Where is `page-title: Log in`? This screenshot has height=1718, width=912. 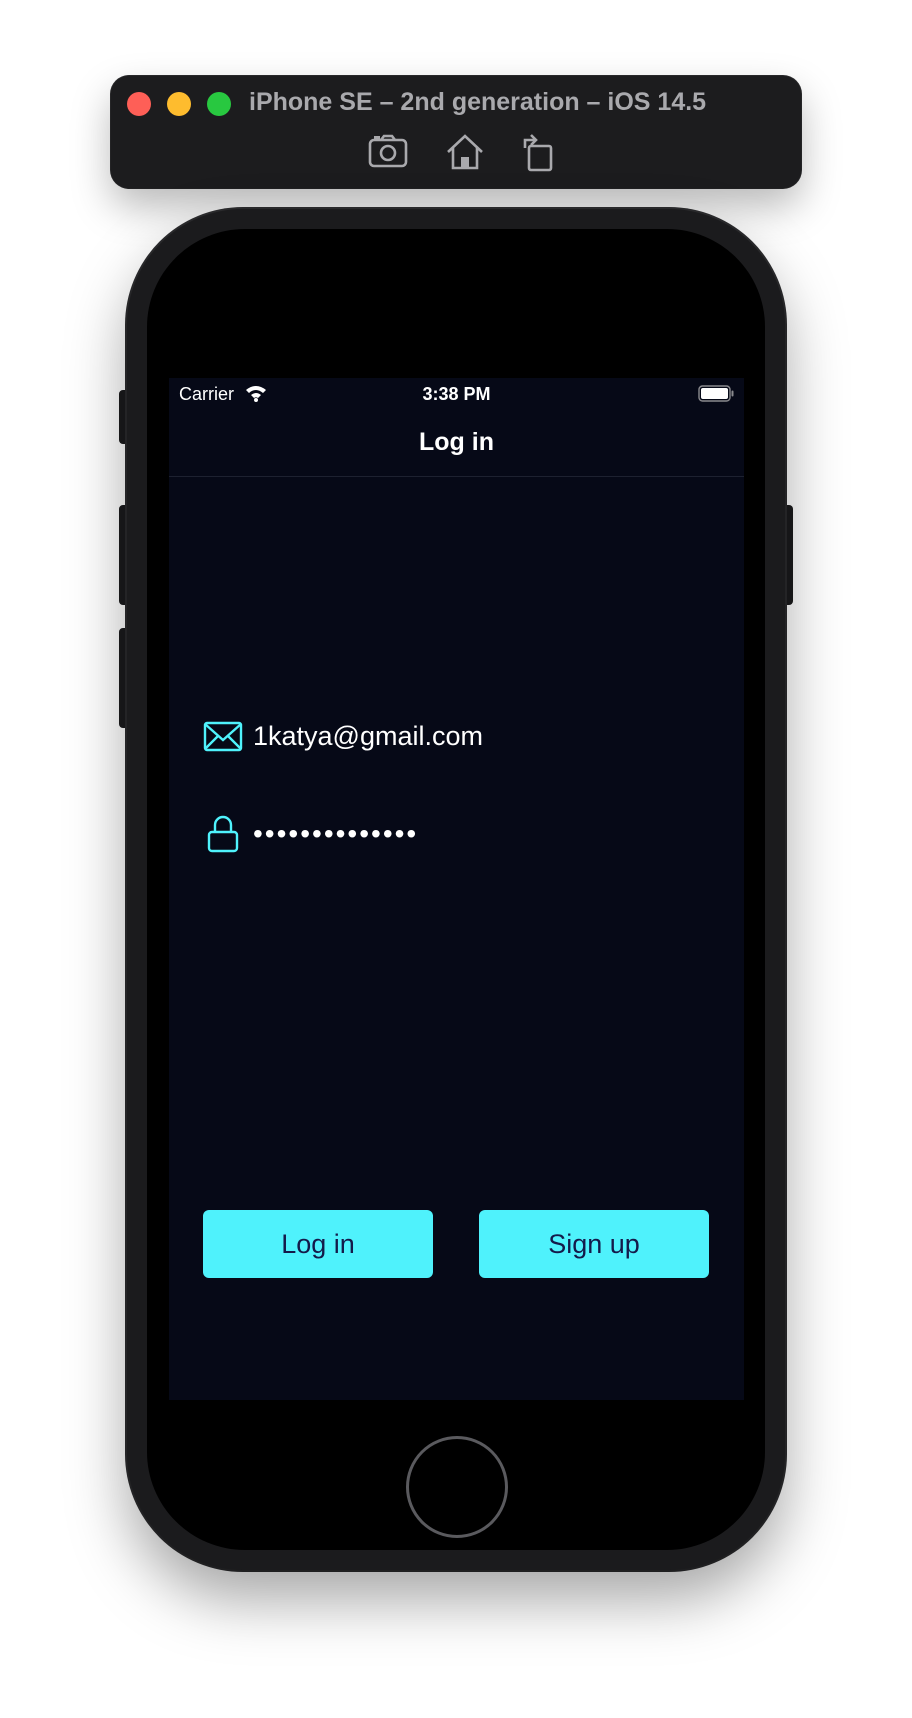
page-title: Log in is located at coordinates (456, 442).